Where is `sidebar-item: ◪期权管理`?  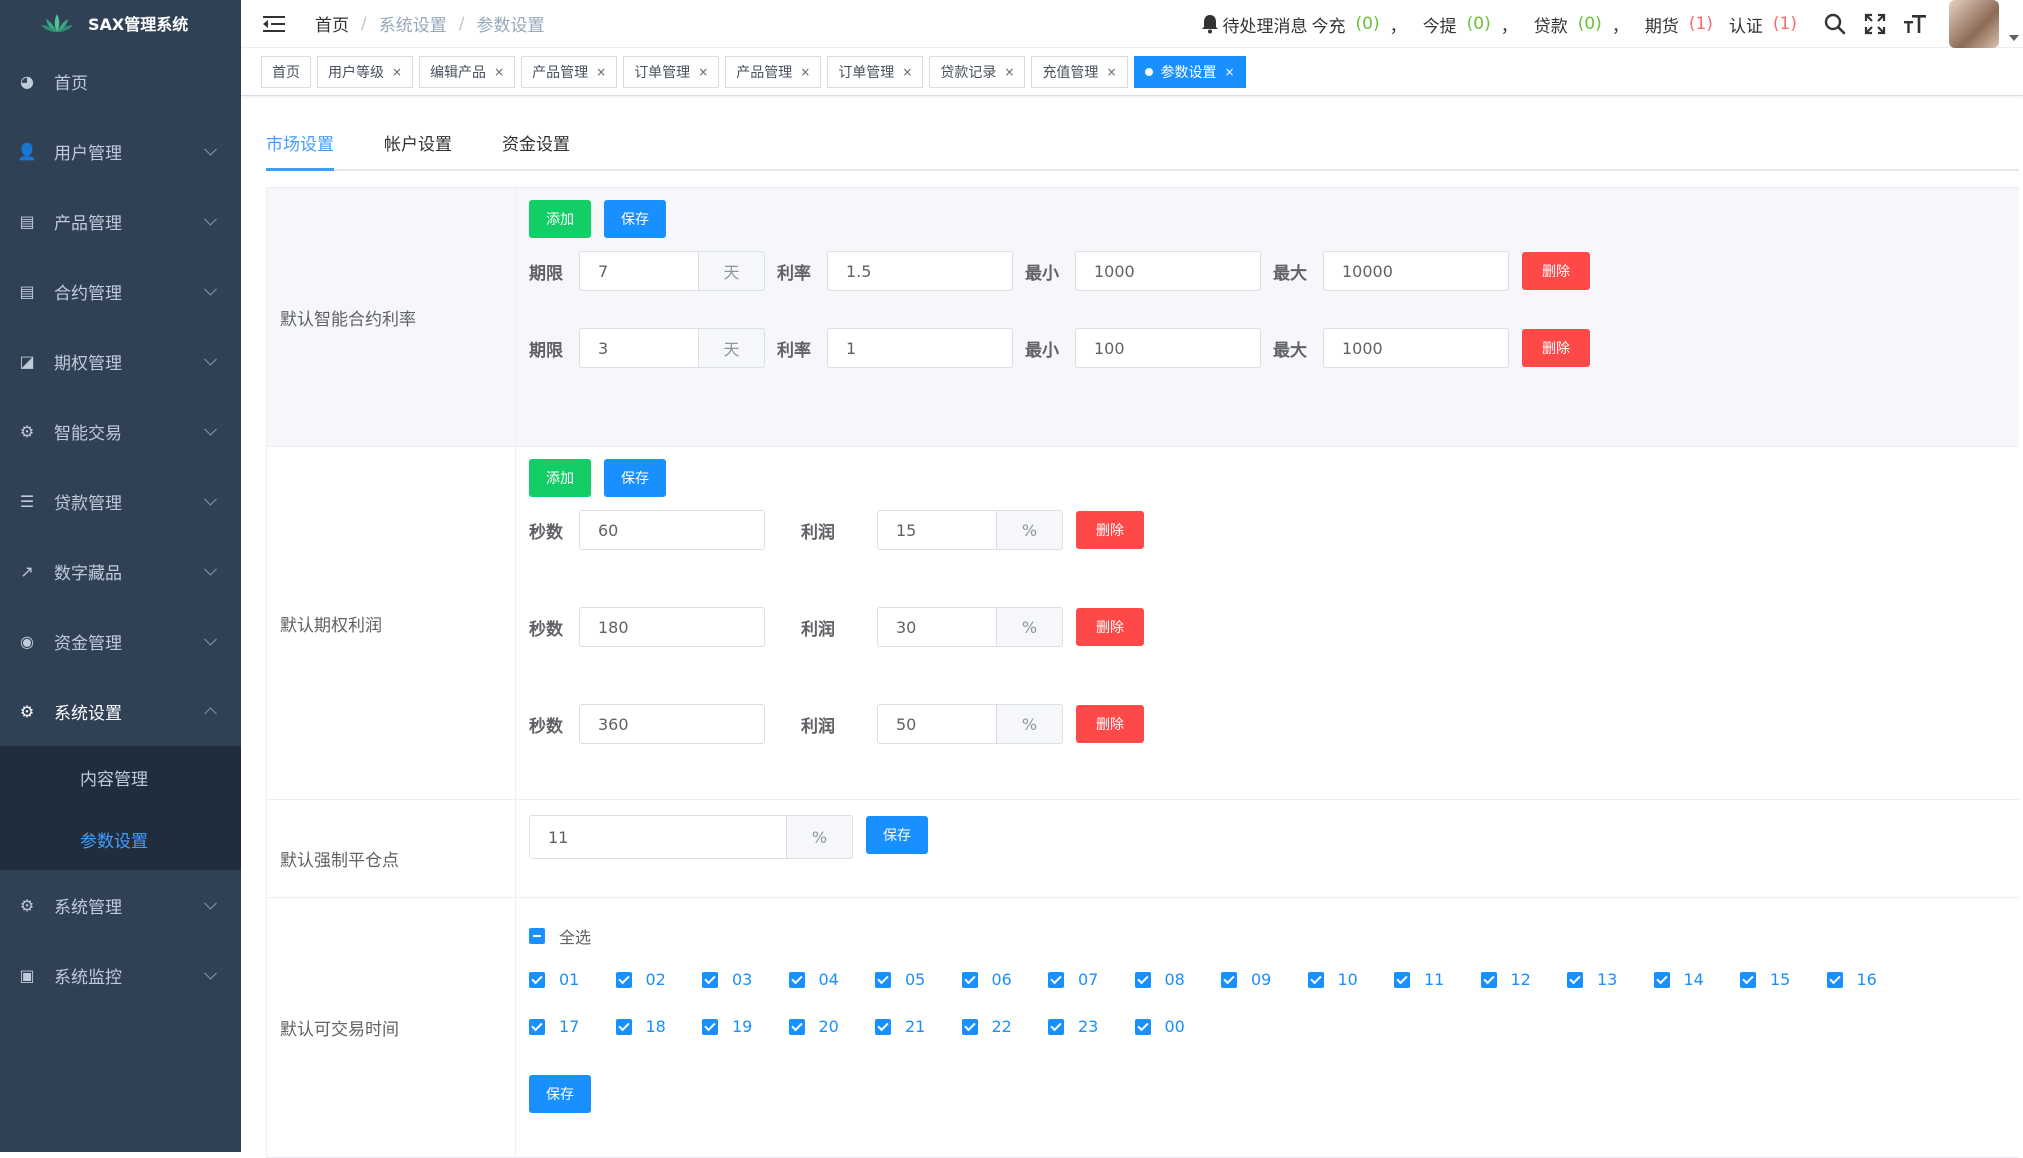 sidebar-item: ◪期权管理 is located at coordinates (120, 361).